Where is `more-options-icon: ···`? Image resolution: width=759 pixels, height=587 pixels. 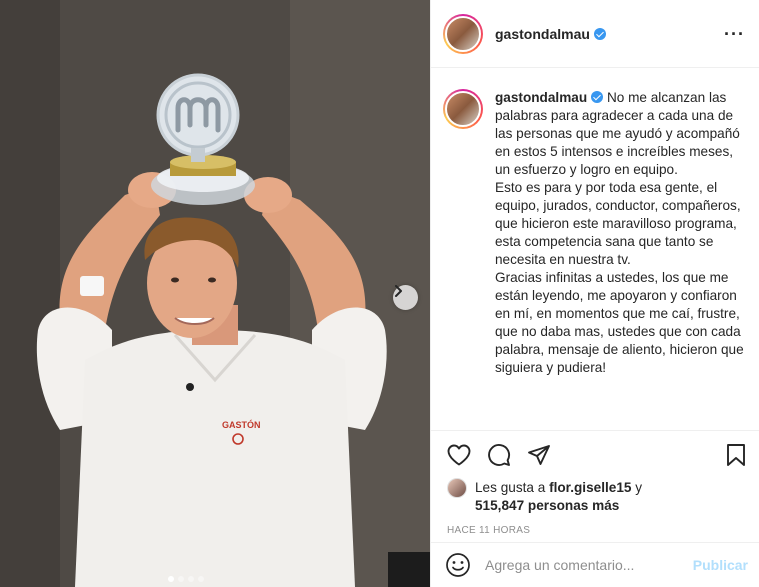
more-options-icon: ··· is located at coordinates (734, 34).